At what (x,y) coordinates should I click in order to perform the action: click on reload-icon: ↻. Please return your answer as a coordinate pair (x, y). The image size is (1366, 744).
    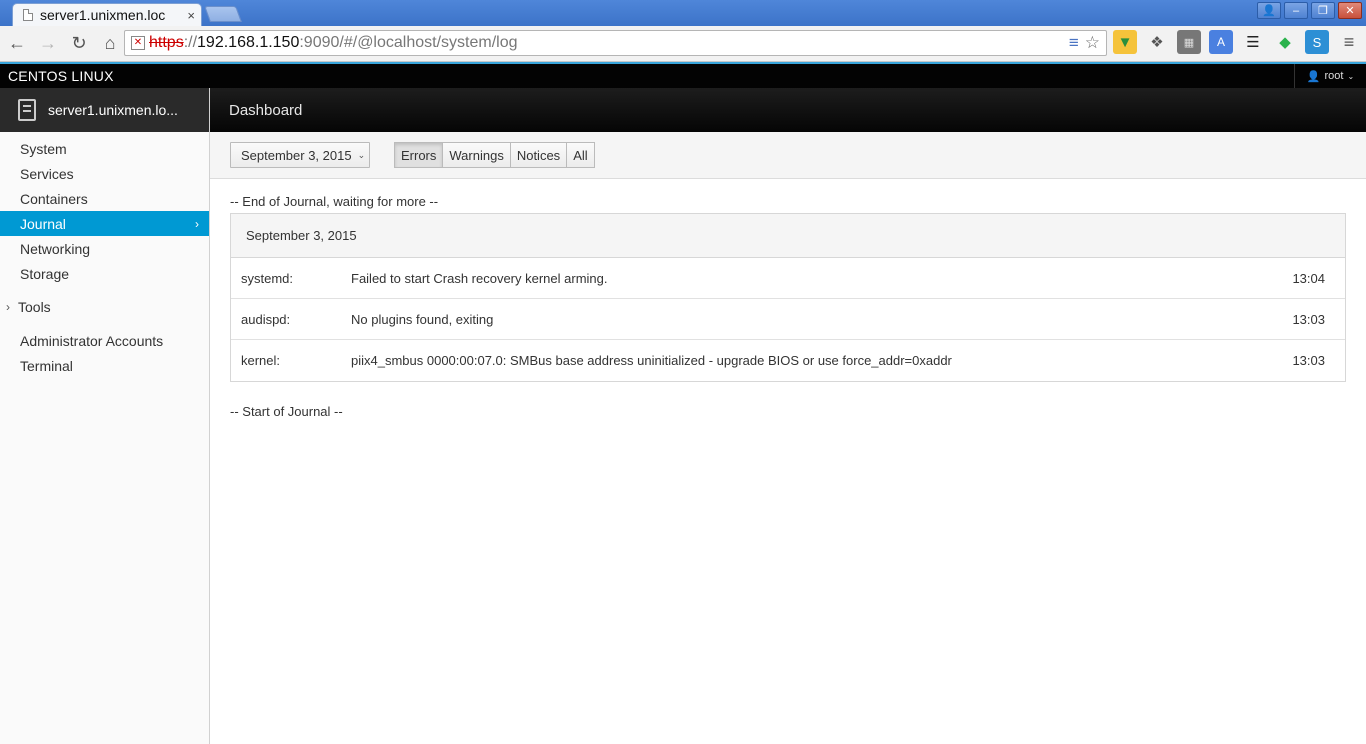
    Looking at the image, I should click on (79, 44).